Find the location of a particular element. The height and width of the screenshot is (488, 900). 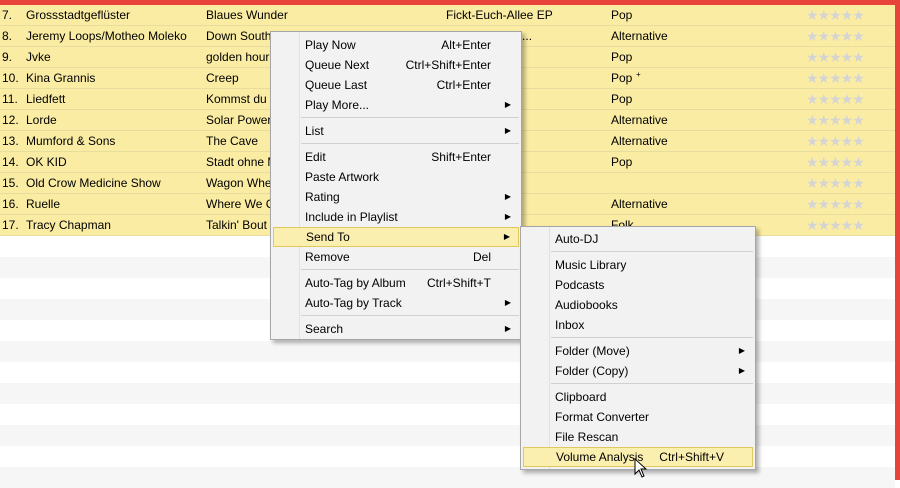

menu-item-format-converter: Format Converter is located at coordinates (638, 417).